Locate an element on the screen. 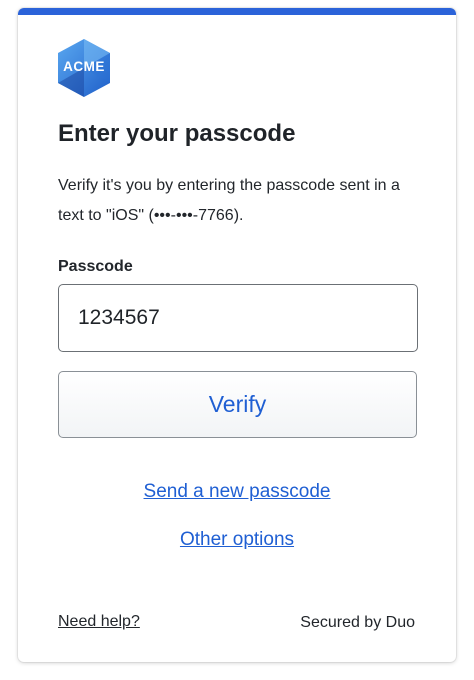 The width and height of the screenshot is (474, 680). logo-text: ACME is located at coordinates (84, 66).